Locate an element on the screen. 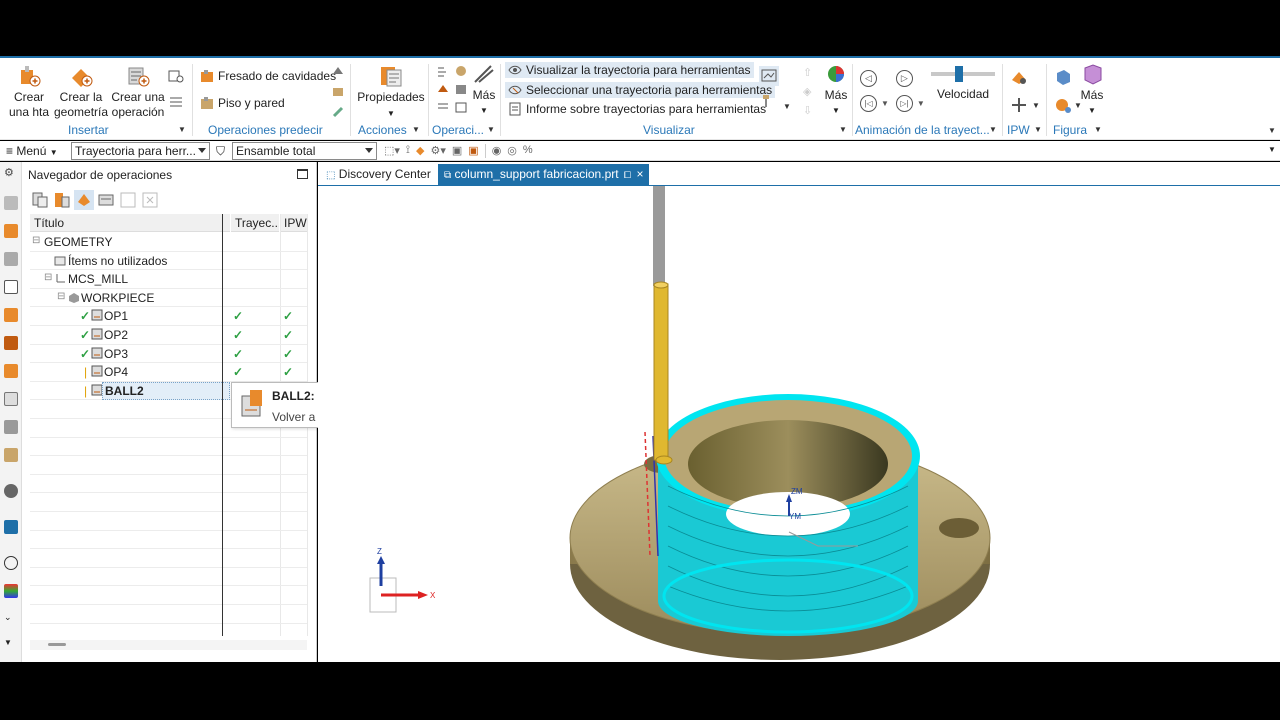  orange-filter-icon: ◆ is located at coordinates (420, 151).